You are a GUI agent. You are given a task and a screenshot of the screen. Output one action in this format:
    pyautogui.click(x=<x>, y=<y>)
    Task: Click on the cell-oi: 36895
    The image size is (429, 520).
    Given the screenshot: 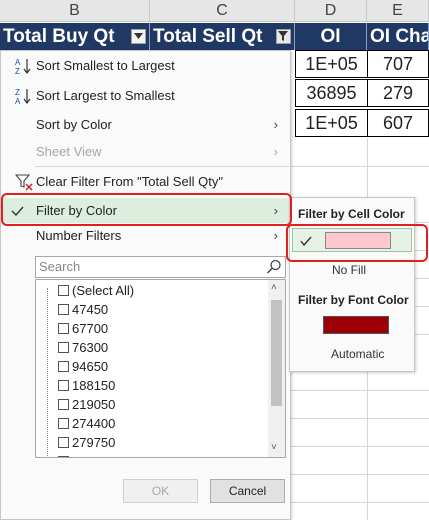 What is the action you would take?
    pyautogui.click(x=331, y=93)
    